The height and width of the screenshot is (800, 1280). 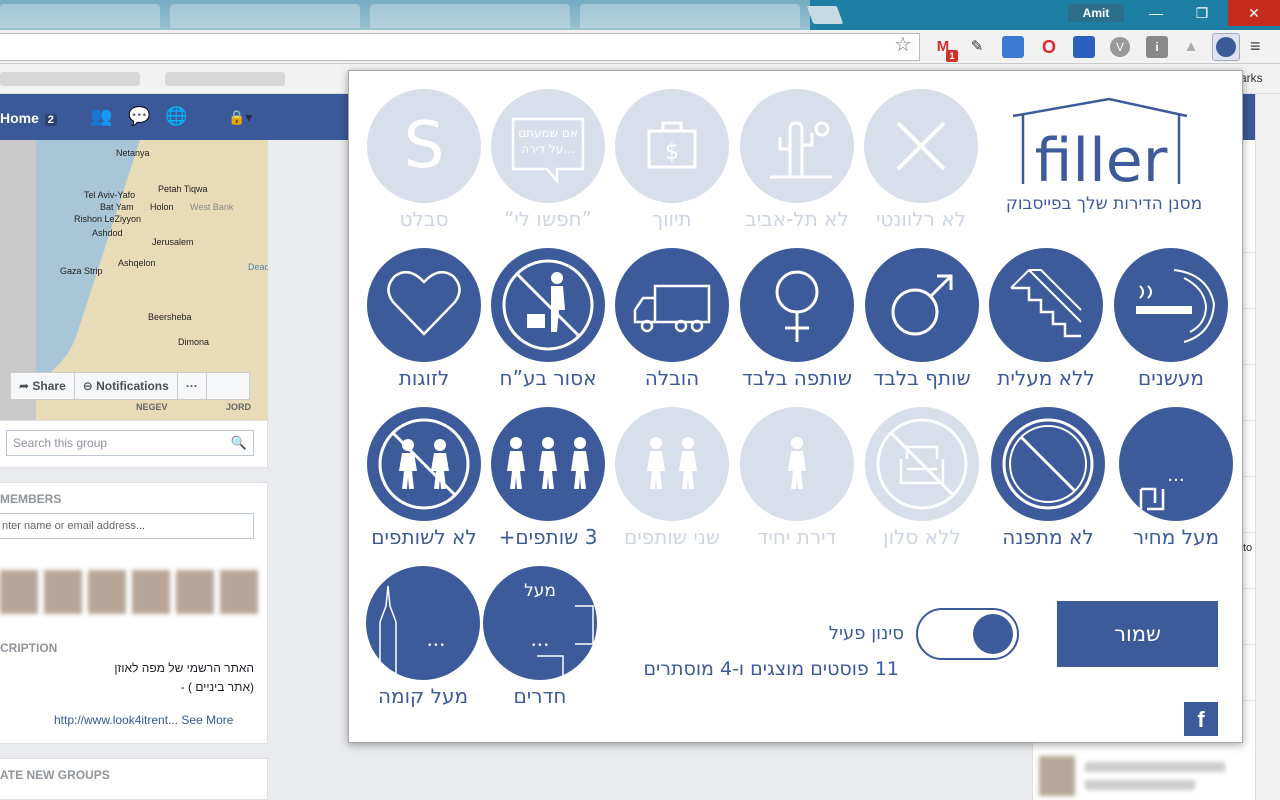 I want to click on home-link: Home 2, so click(x=28, y=118).